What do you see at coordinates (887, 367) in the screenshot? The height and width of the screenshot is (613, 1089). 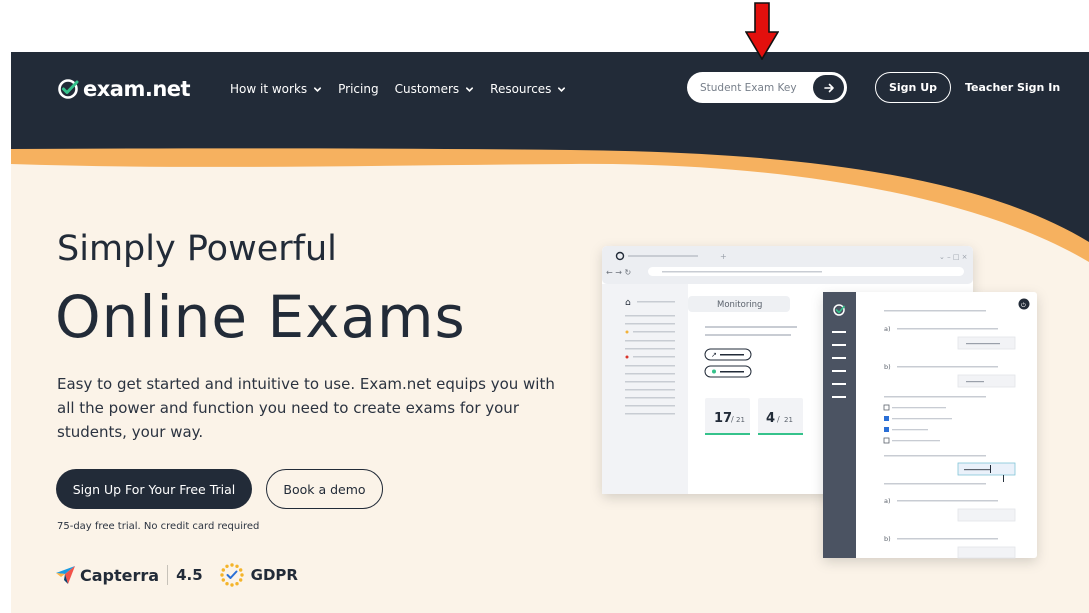 I see `answer-label-2: b)` at bounding box center [887, 367].